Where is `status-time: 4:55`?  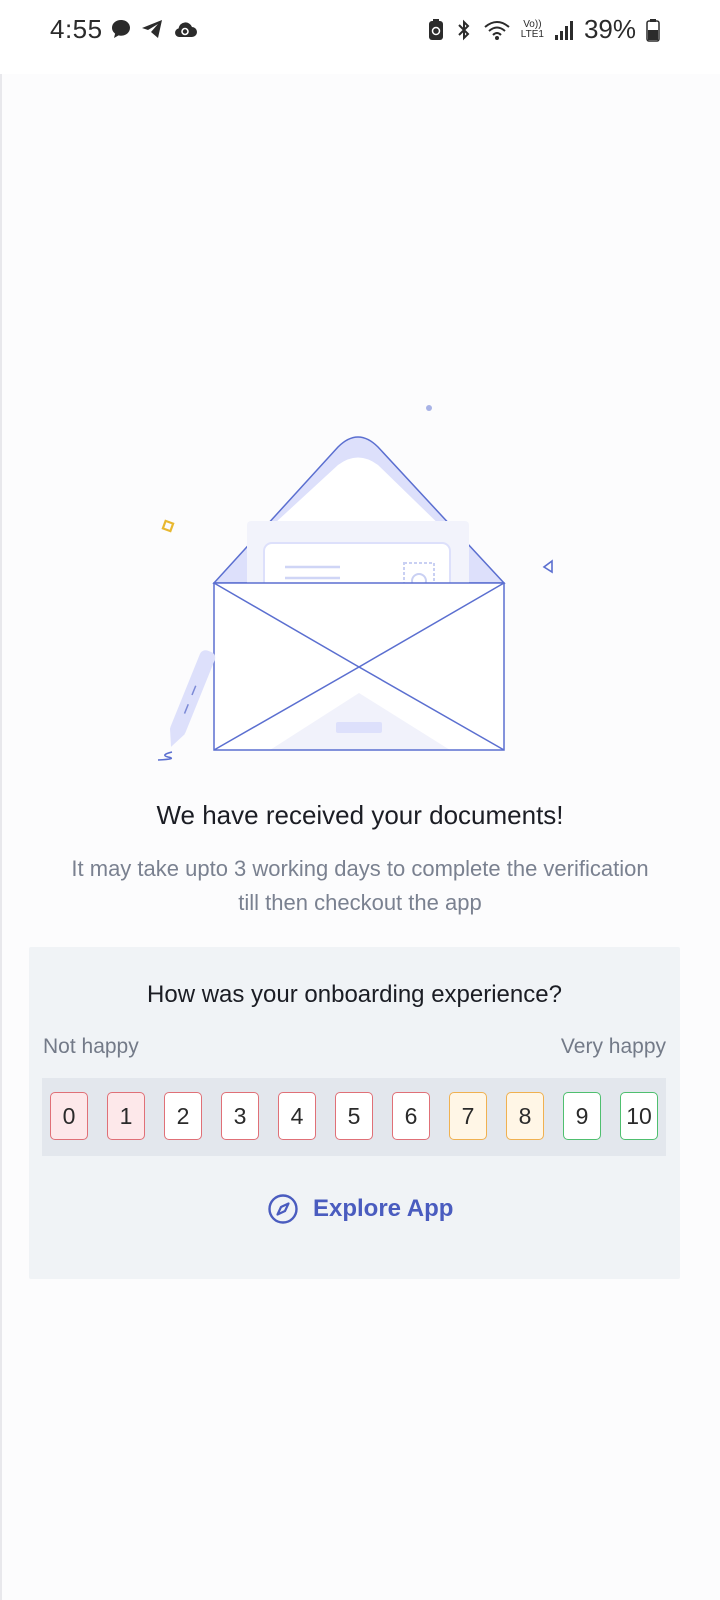 status-time: 4:55 is located at coordinates (76, 29).